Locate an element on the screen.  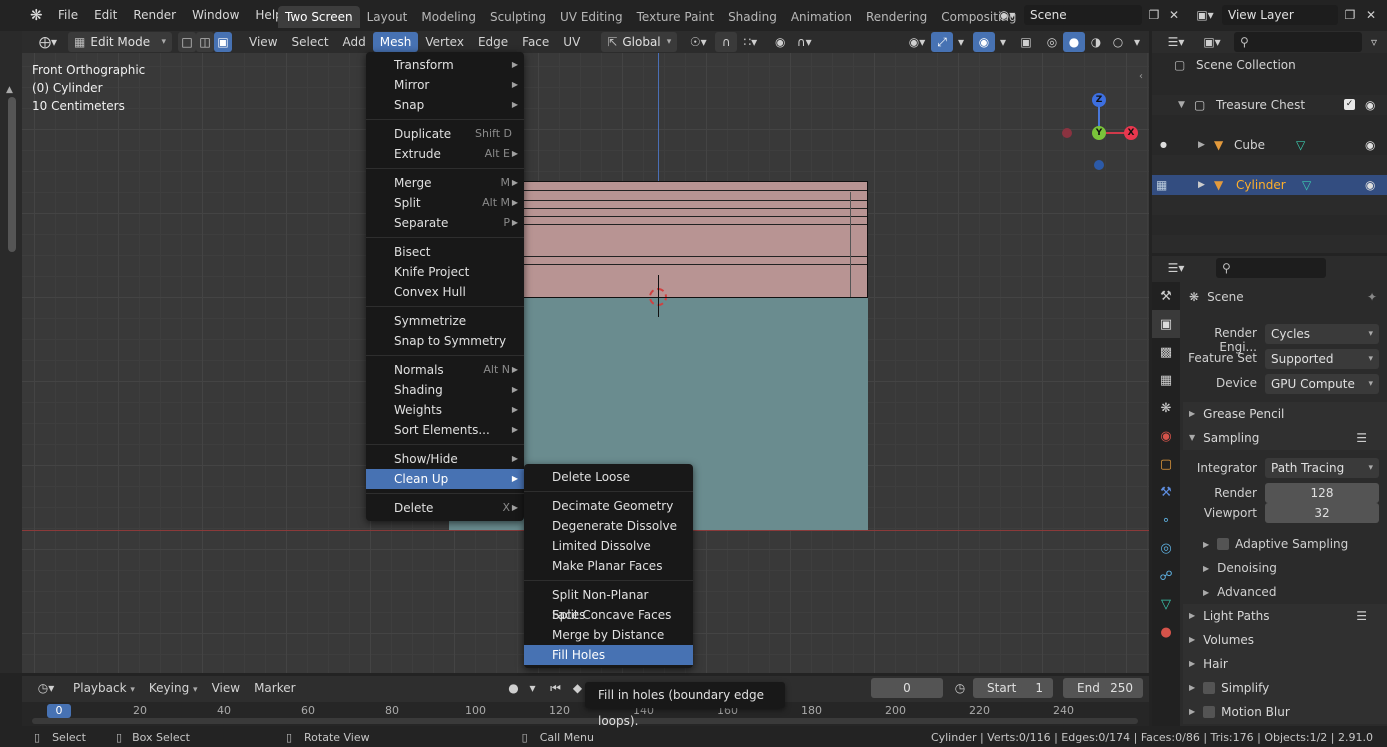
scrollbar-handle is located at coordinates (12, 174).